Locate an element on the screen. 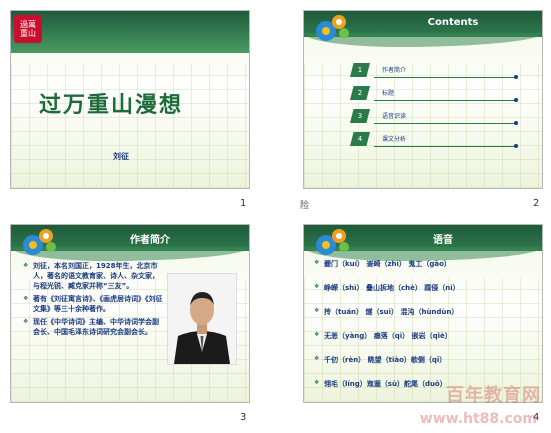 The image size is (551, 433). slide-header-band is located at coordinates (130, 32).